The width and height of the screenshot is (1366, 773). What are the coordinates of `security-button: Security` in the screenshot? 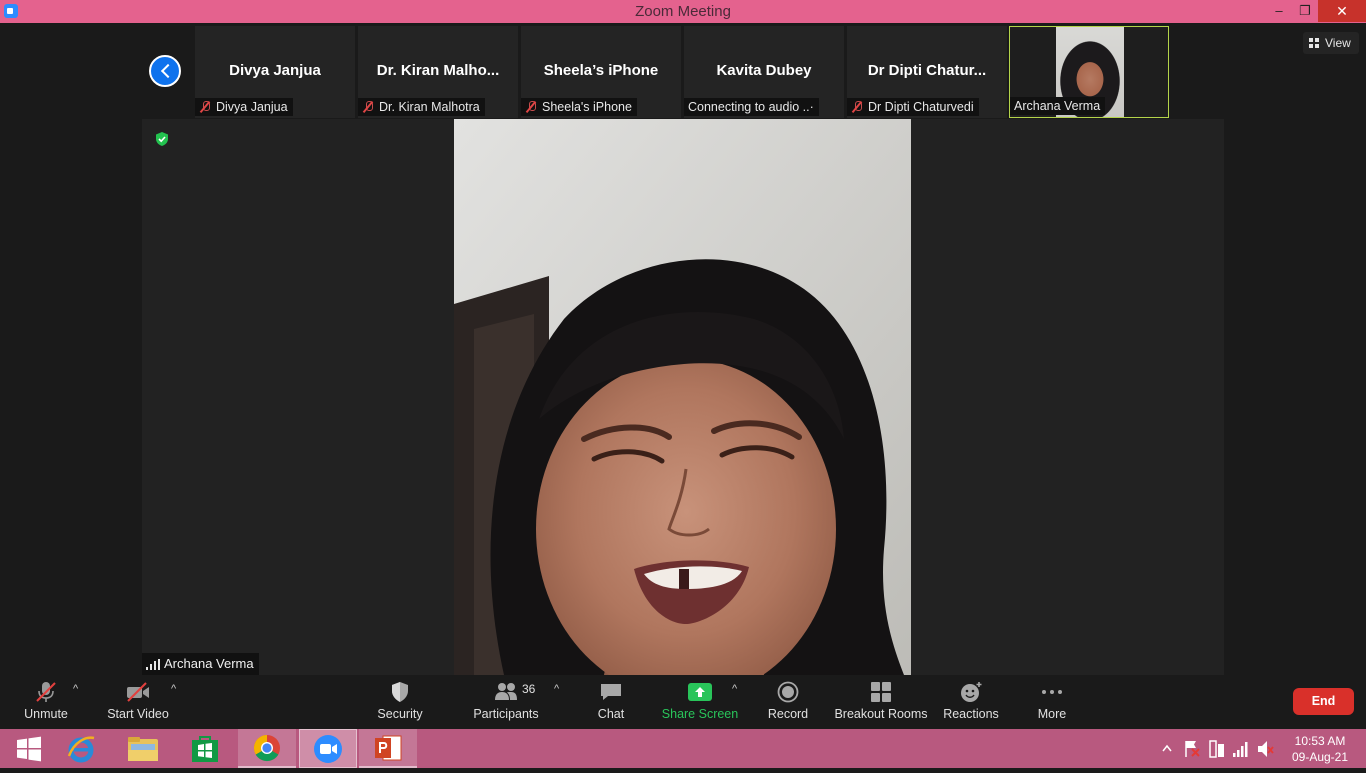 It's located at (400, 702).